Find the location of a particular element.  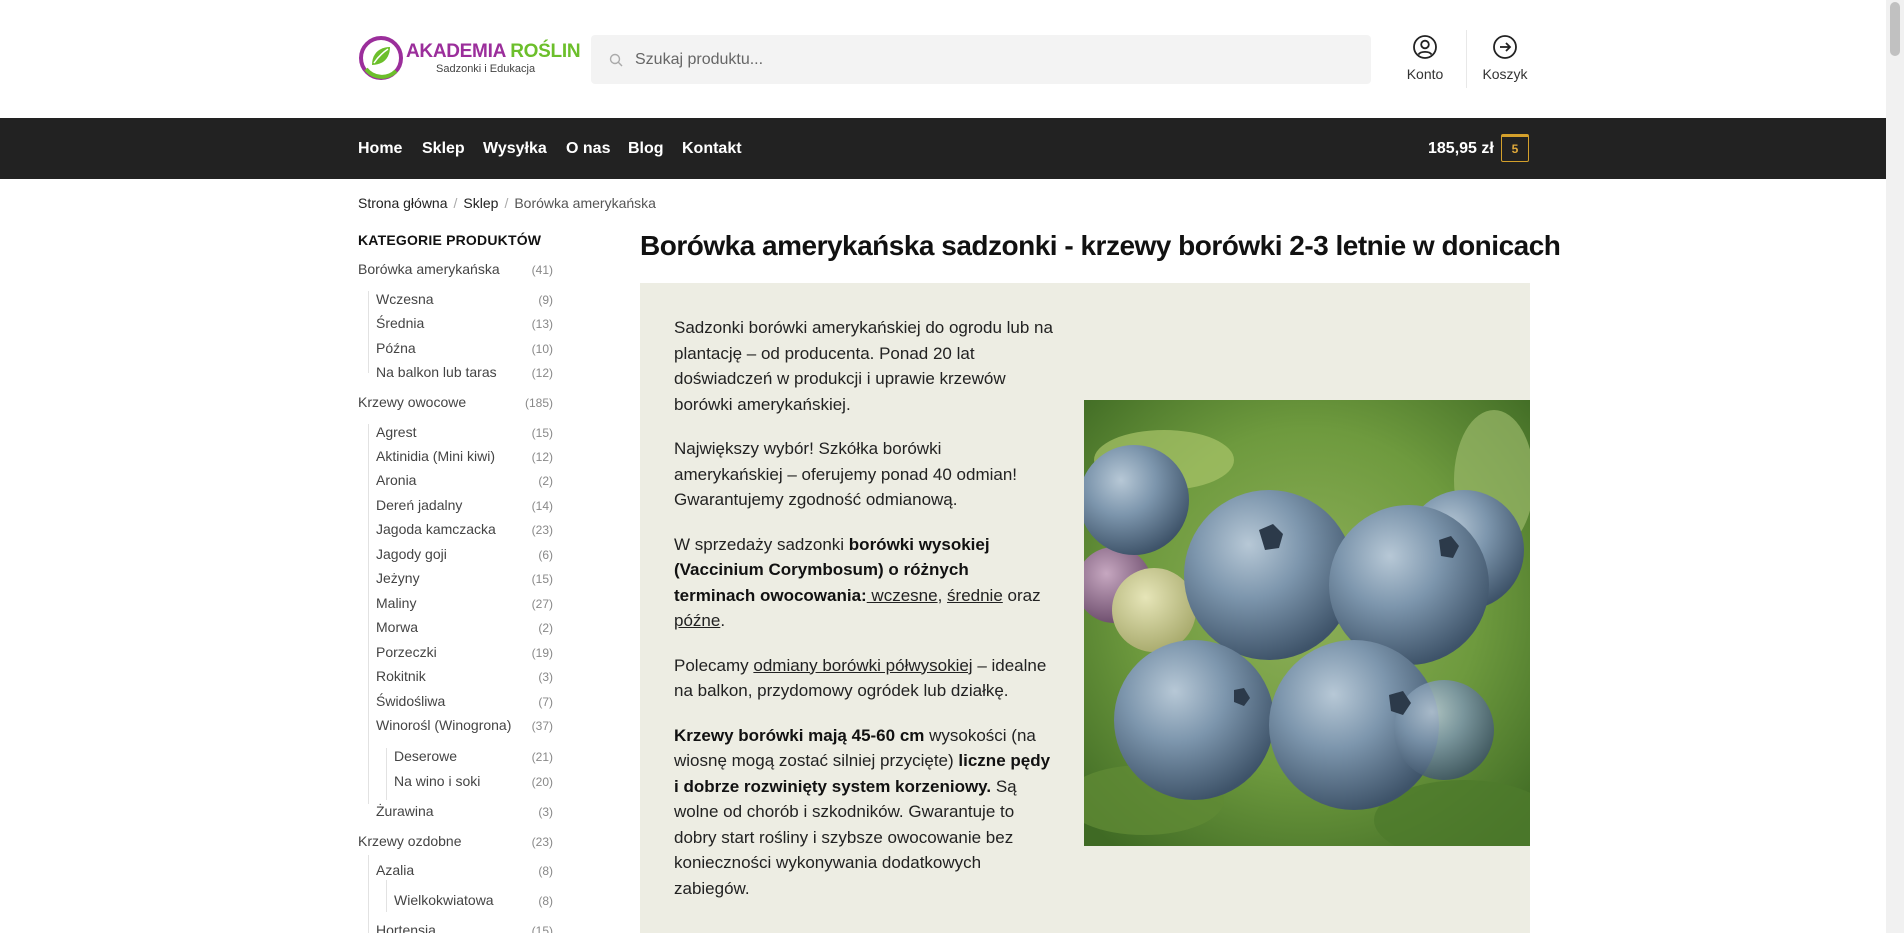

category-item: Agrest (15) is located at coordinates (455, 434).